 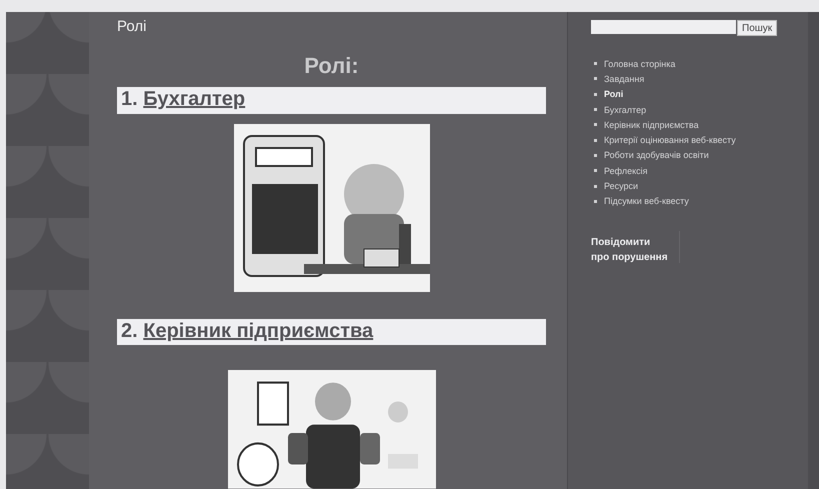 What do you see at coordinates (194, 99) in the screenshot?
I see `section-link: Бухгалтер` at bounding box center [194, 99].